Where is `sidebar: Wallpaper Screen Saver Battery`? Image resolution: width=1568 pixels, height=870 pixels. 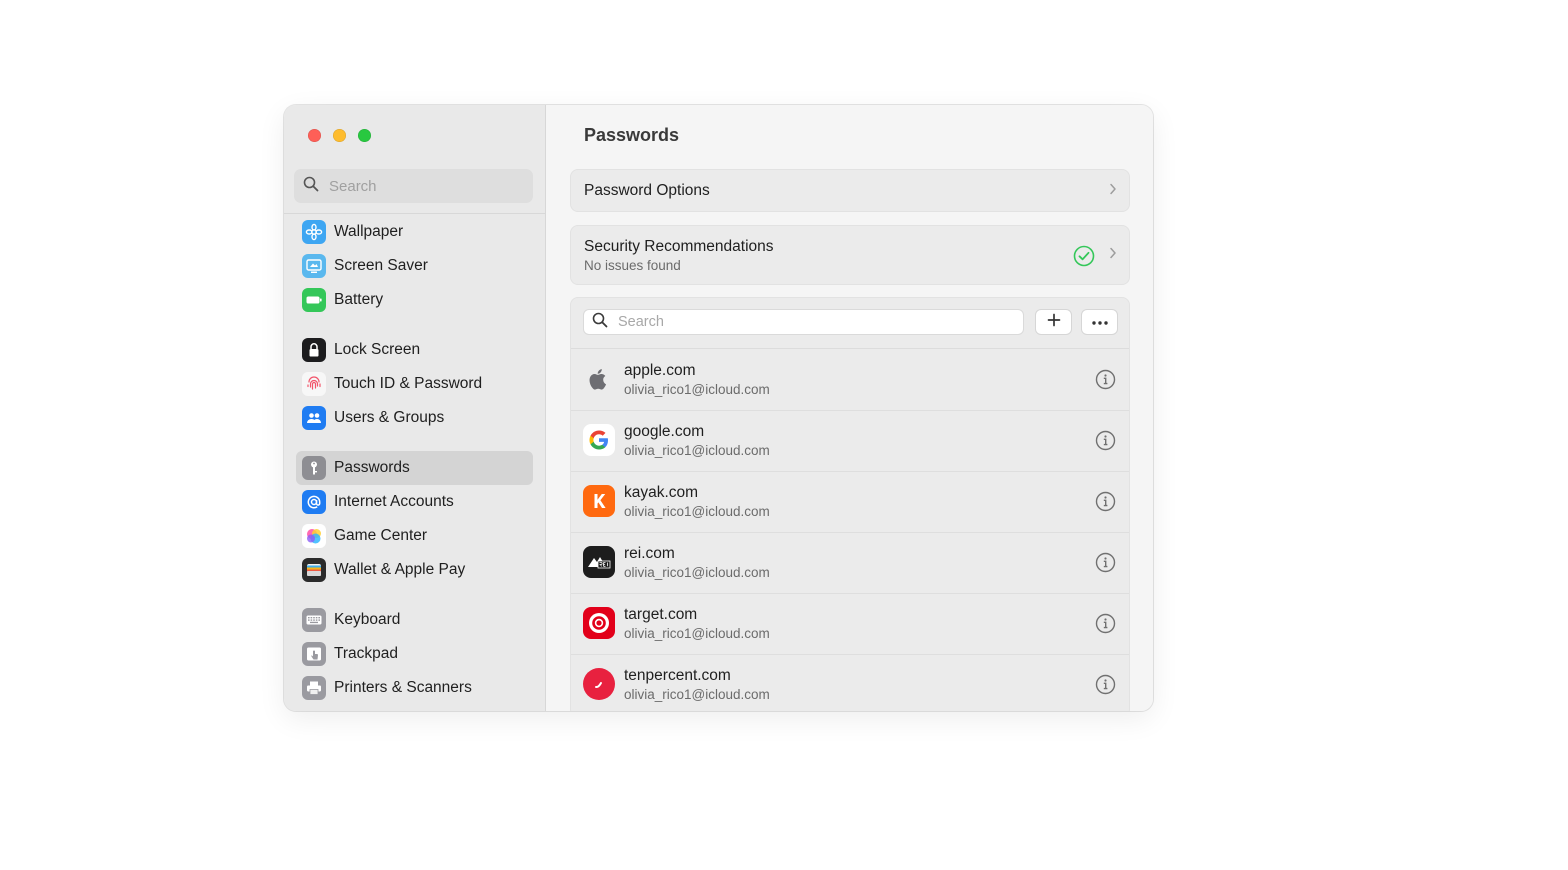 sidebar: Wallpaper Screen Saver Battery is located at coordinates (415, 408).